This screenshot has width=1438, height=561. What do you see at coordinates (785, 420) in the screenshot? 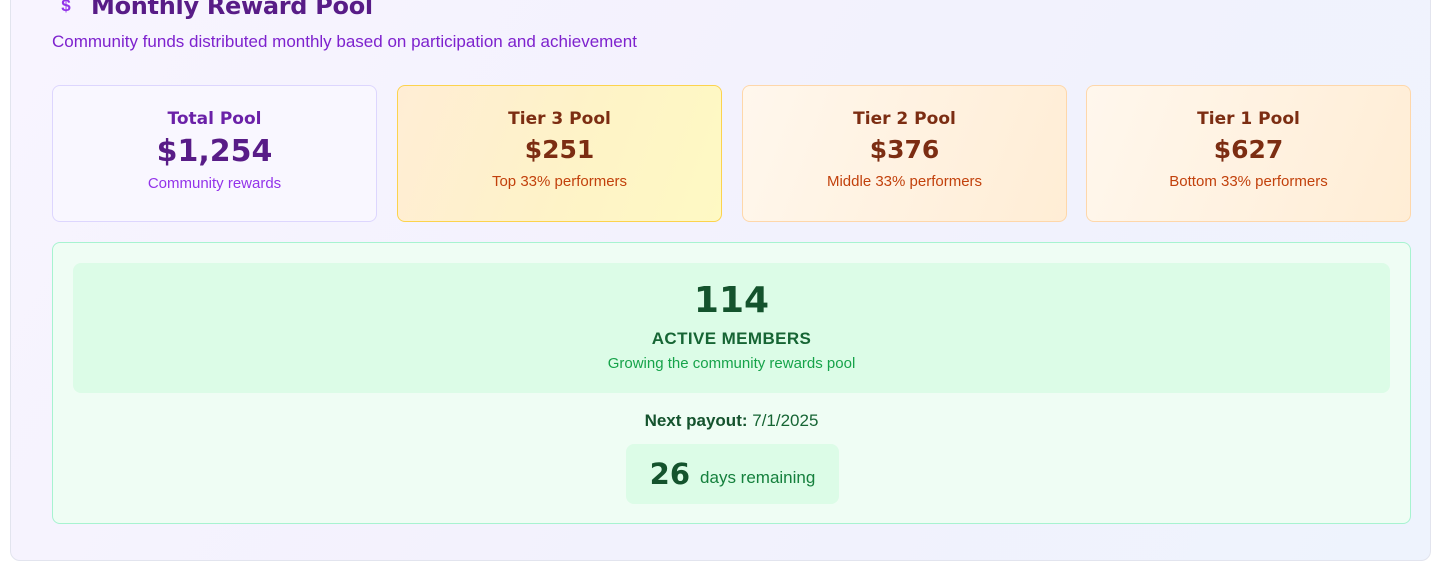
I see `next-payout-date: 7/1/2025` at bounding box center [785, 420].